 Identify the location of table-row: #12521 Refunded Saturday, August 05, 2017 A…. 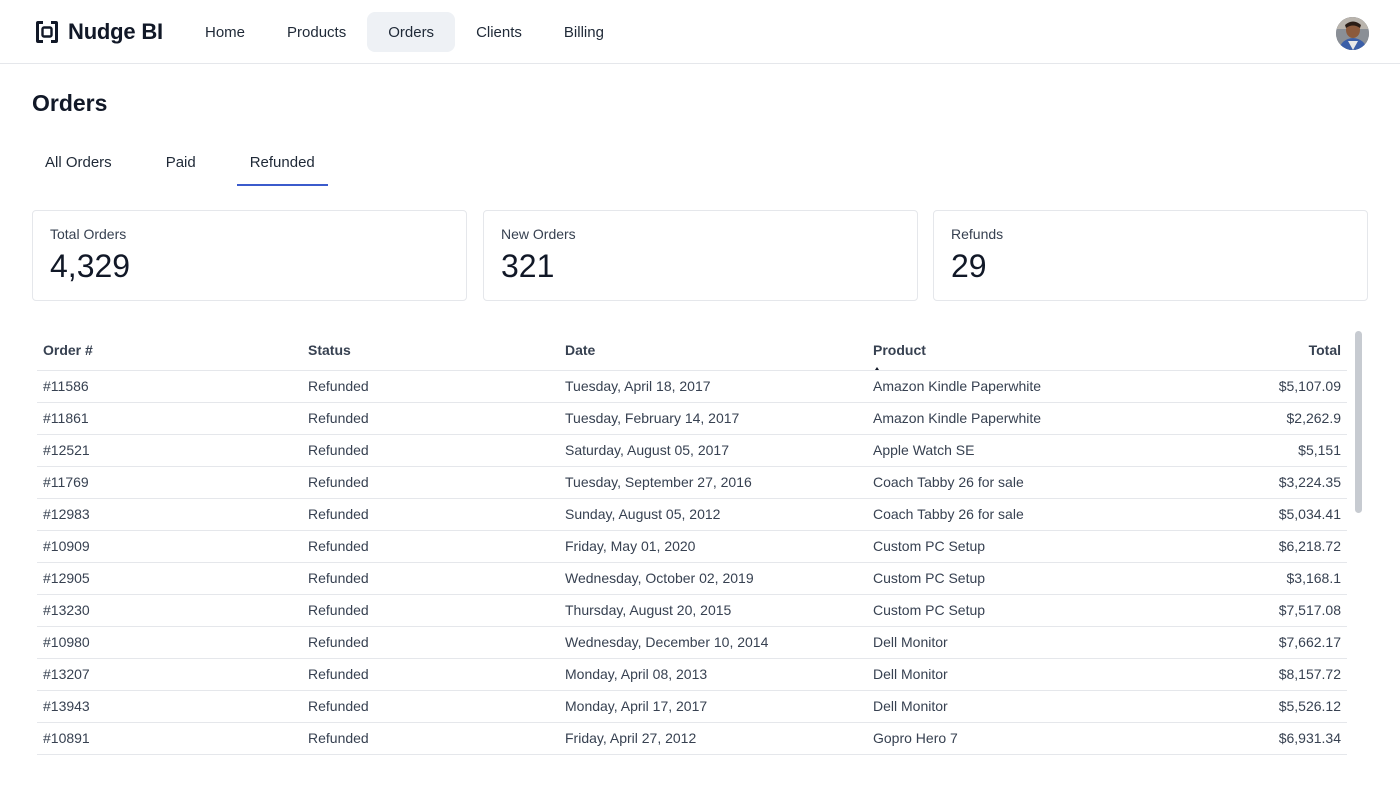
(692, 450).